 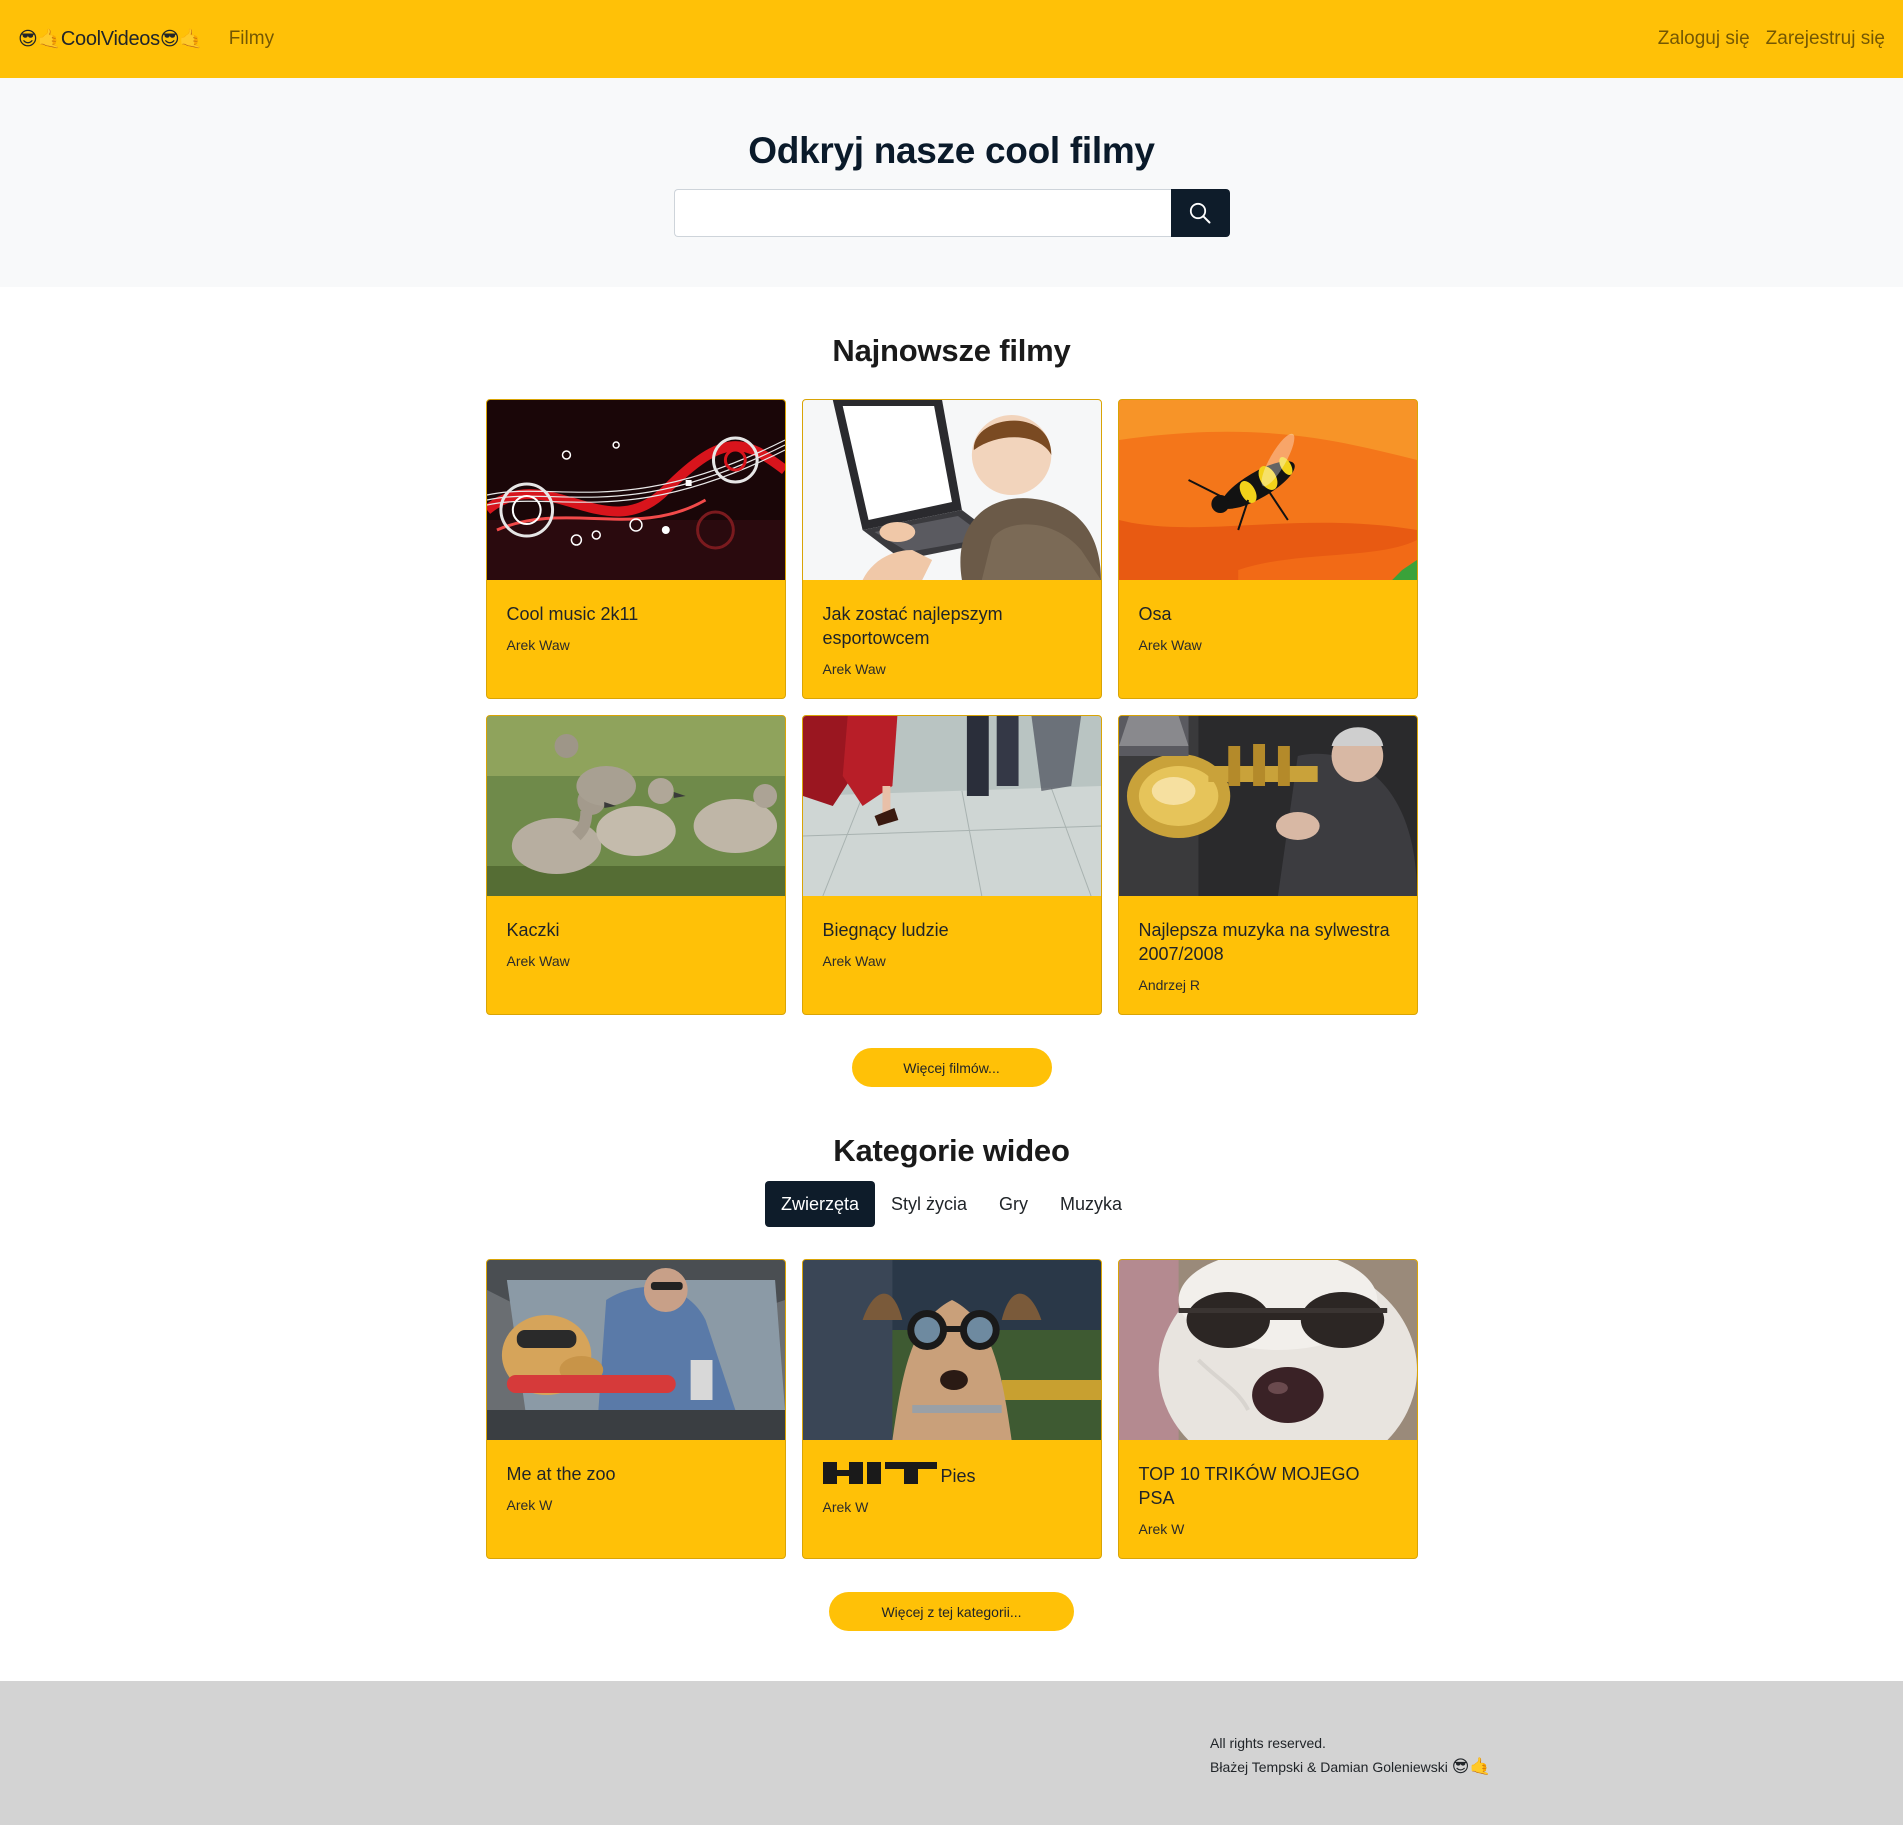 What do you see at coordinates (951, 806) in the screenshot?
I see `people-walking-thumbnail` at bounding box center [951, 806].